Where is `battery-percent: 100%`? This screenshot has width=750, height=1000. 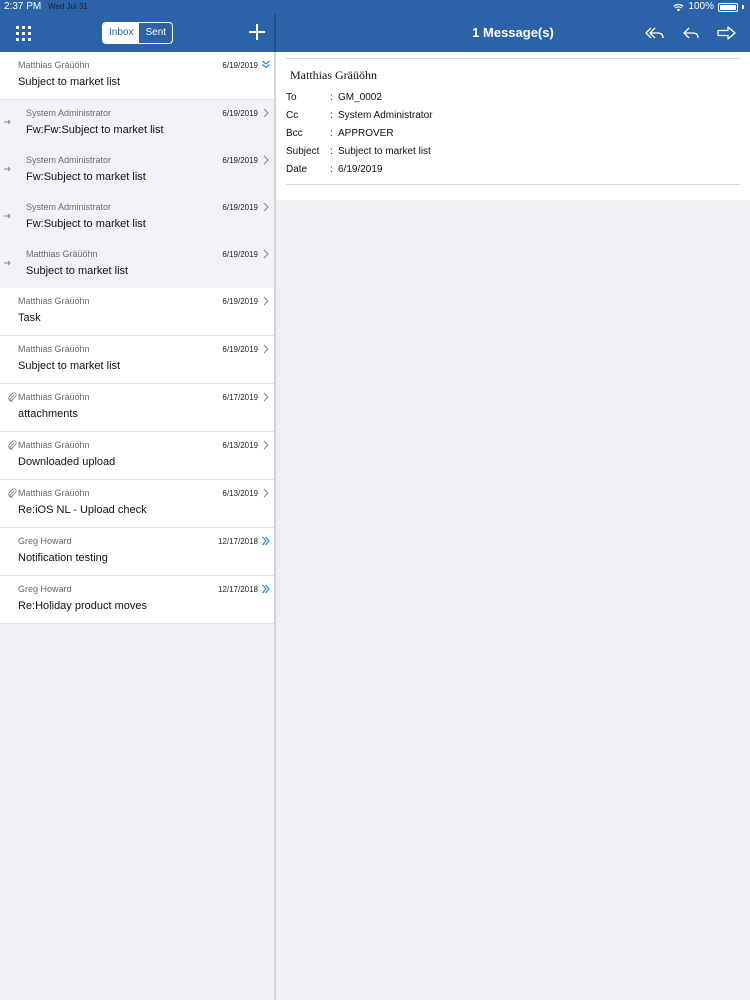 battery-percent: 100% is located at coordinates (701, 6).